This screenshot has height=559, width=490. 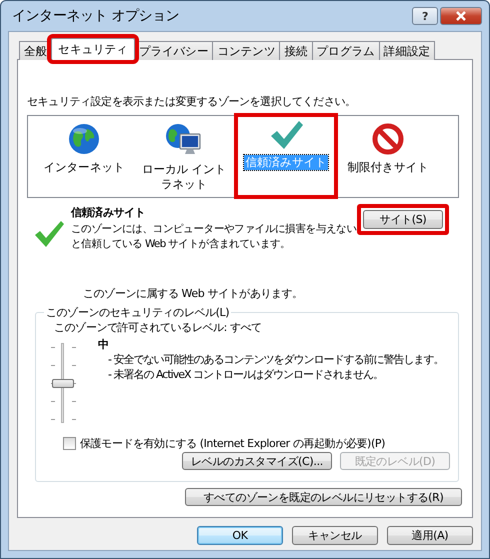 I want to click on slider-thumb, so click(x=63, y=383).